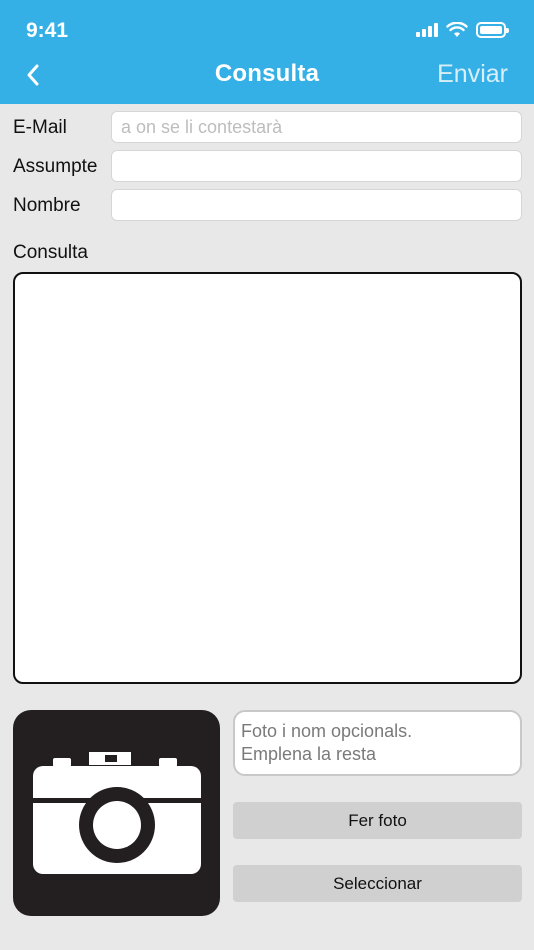 The height and width of the screenshot is (950, 534). What do you see at coordinates (316, 166) in the screenshot?
I see `subject-field` at bounding box center [316, 166].